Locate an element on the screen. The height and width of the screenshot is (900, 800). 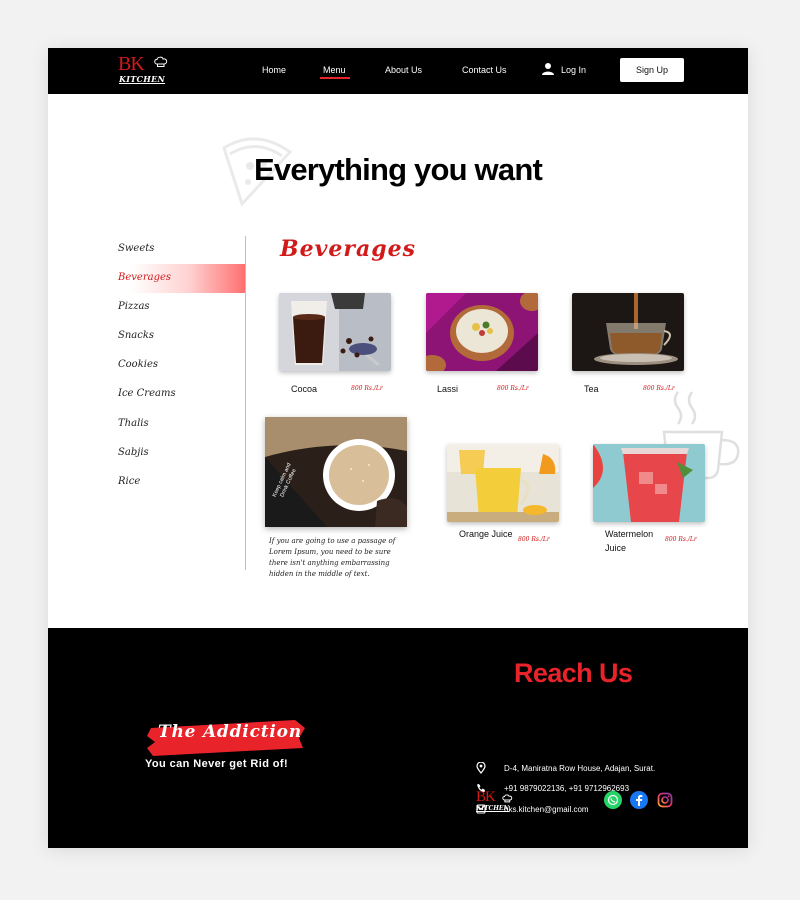
item-name-tea: Tea is located at coordinates (591, 389).